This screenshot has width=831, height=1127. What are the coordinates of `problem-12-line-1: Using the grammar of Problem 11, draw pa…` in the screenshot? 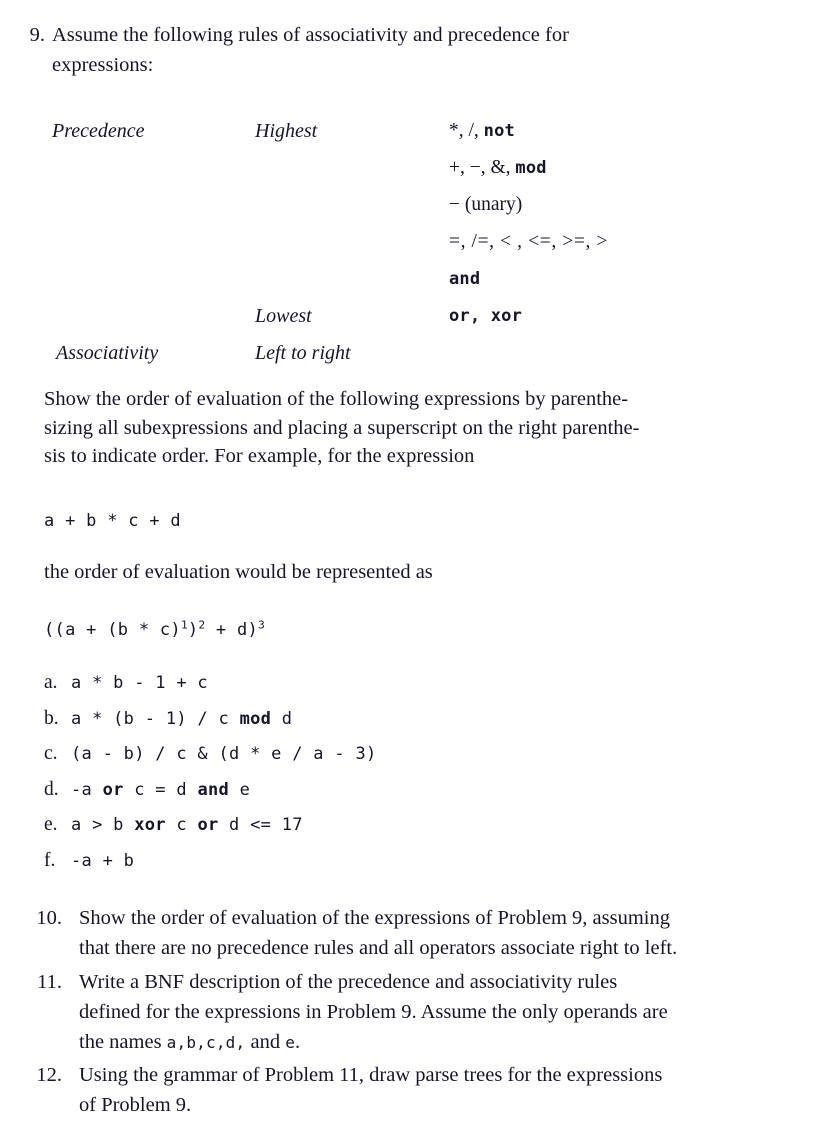 It's located at (371, 1075).